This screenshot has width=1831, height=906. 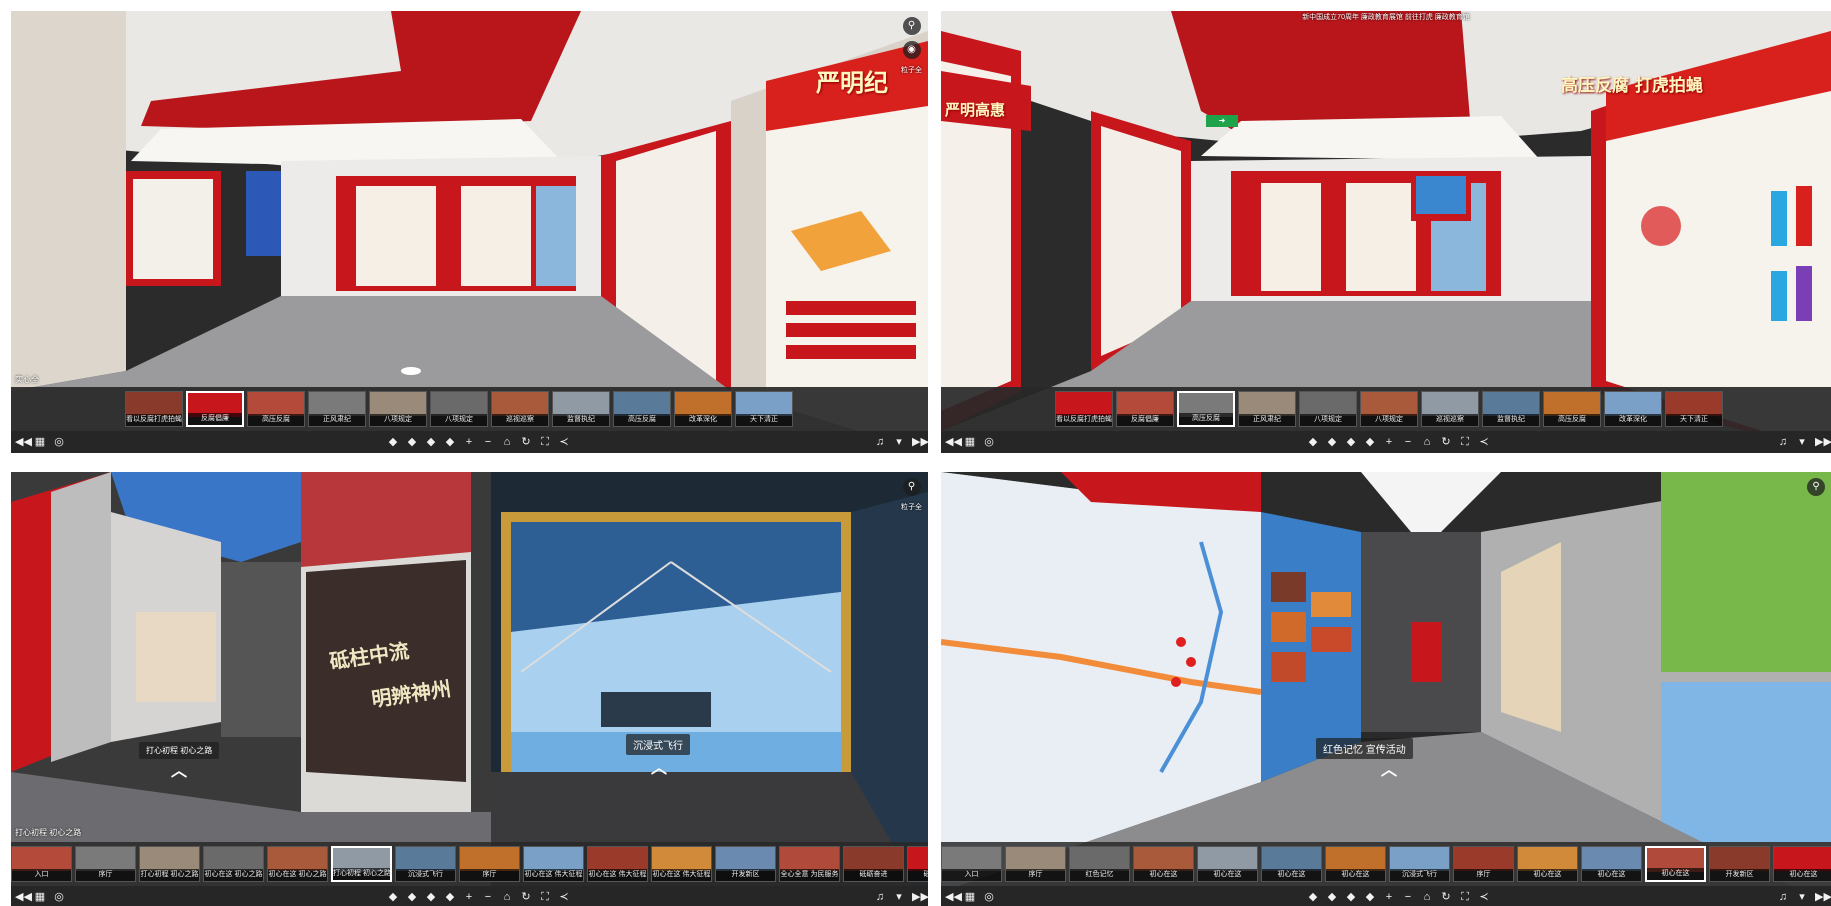 I want to click on scene-thumbnail: 初心在这 初心之路, so click(x=297, y=864).